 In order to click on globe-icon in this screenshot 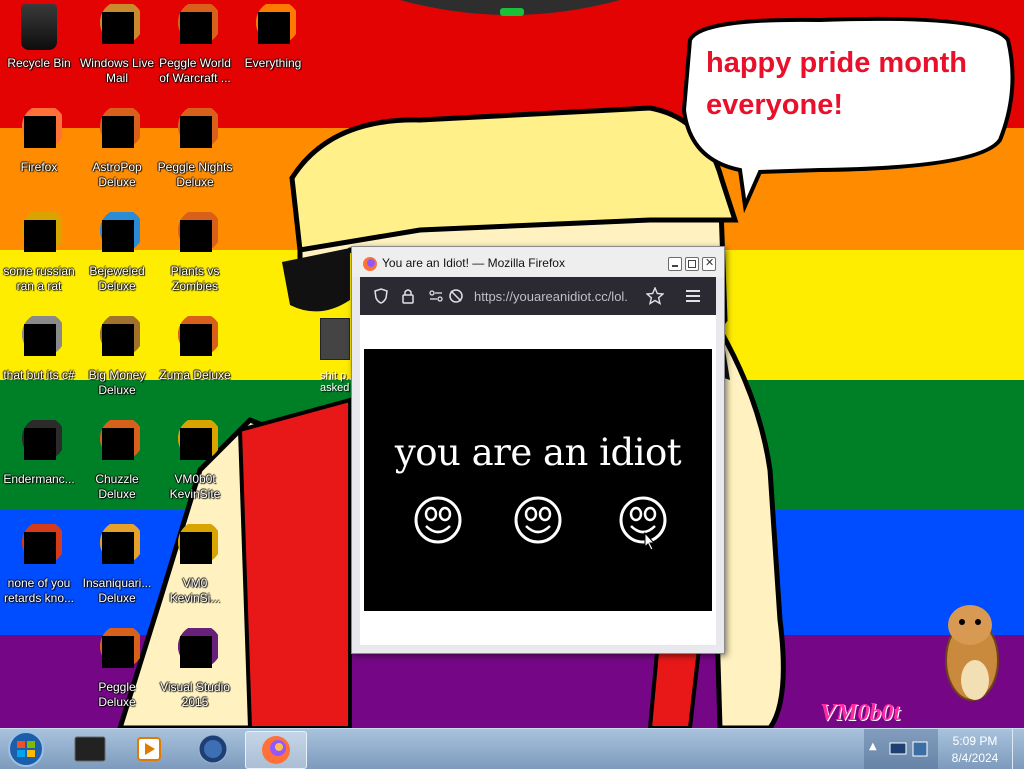, I will do `click(213, 749)`.